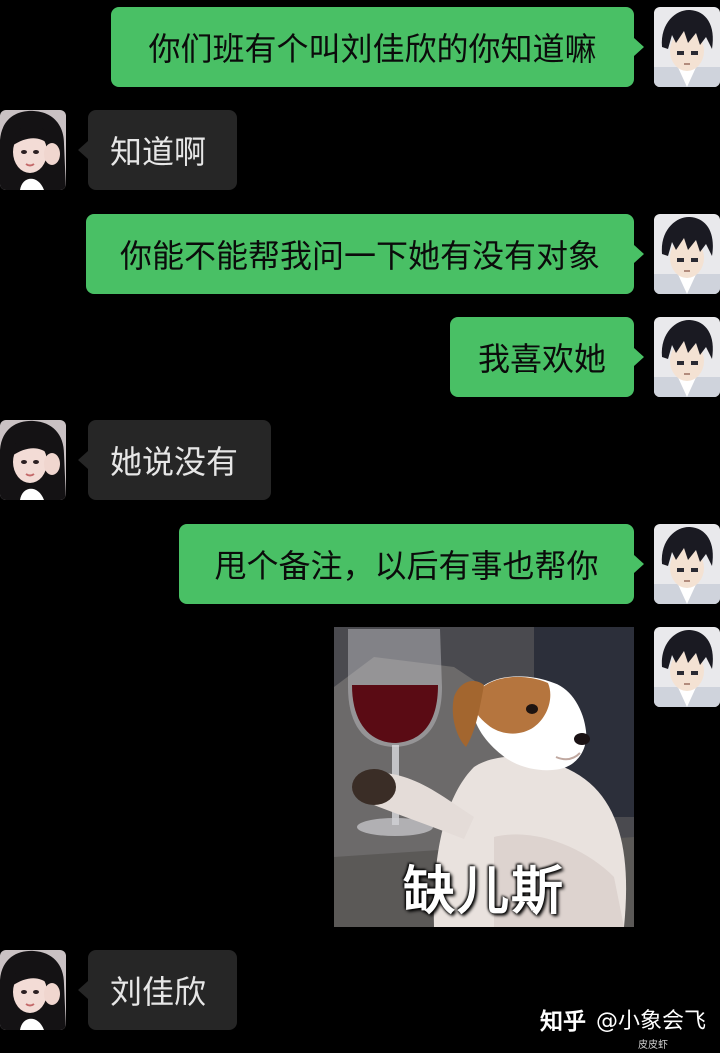  I want to click on message-text: 甩个备注，以后有事也帮你, so click(406, 566).